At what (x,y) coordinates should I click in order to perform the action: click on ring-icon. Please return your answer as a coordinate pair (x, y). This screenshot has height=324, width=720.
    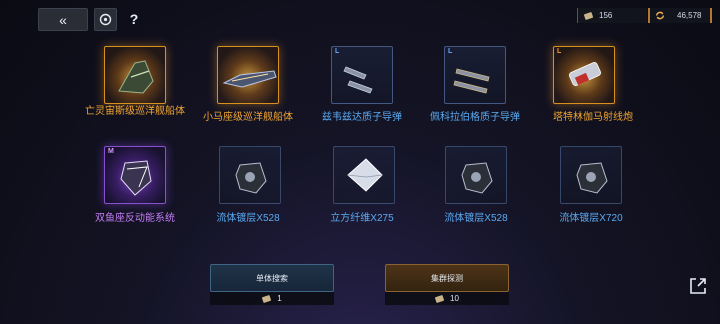
    Looking at the image, I should click on (105, 19).